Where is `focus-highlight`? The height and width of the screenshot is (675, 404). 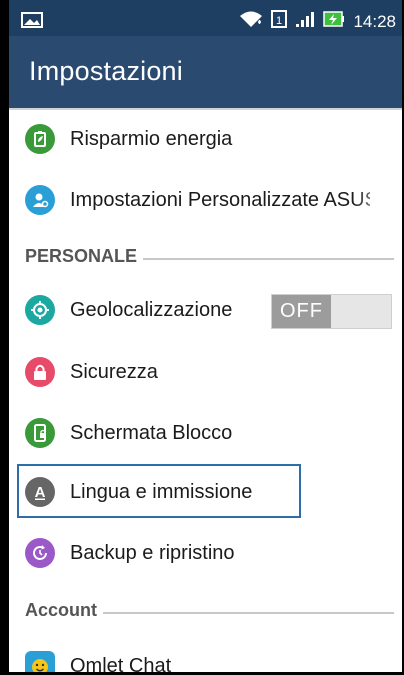 focus-highlight is located at coordinates (159, 491).